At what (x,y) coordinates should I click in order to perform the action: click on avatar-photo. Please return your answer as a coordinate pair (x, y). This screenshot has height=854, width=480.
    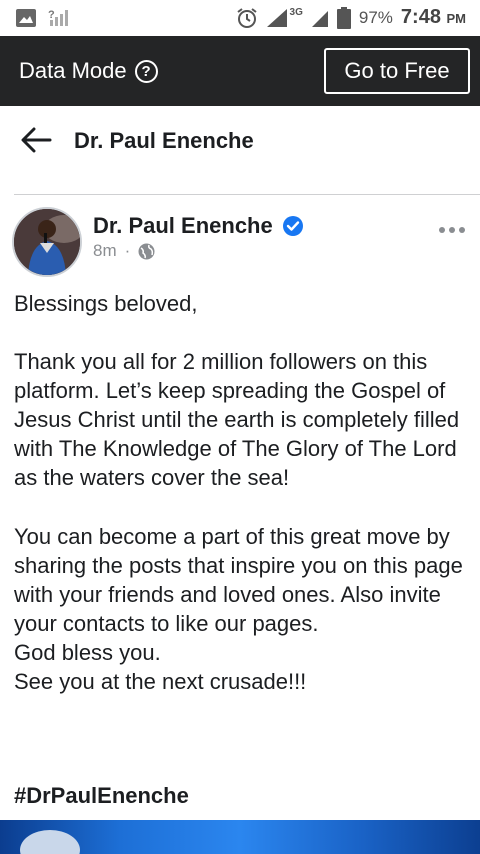
    Looking at the image, I should click on (47, 242).